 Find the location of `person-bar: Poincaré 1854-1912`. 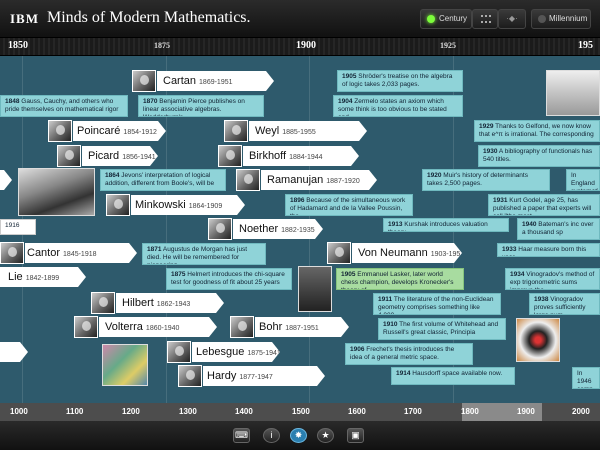

person-bar: Poincaré 1854-1912 is located at coordinates (119, 131).